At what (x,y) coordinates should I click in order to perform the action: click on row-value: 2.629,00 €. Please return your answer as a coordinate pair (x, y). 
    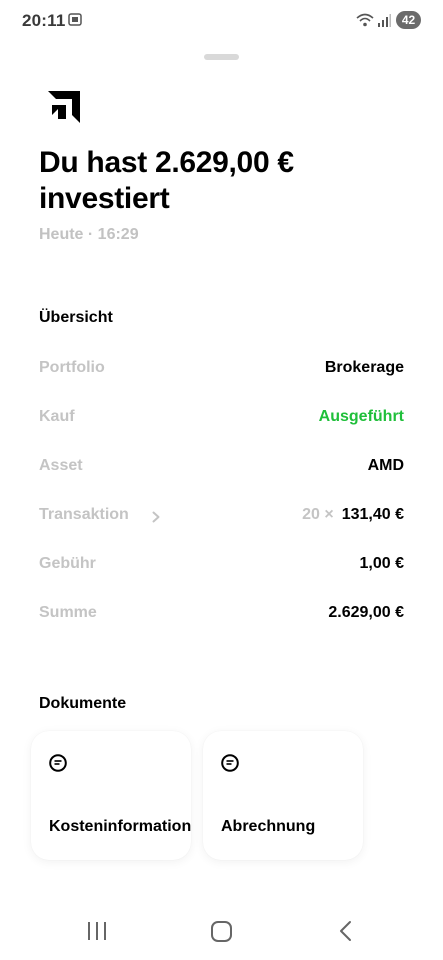
    Looking at the image, I should click on (366, 612).